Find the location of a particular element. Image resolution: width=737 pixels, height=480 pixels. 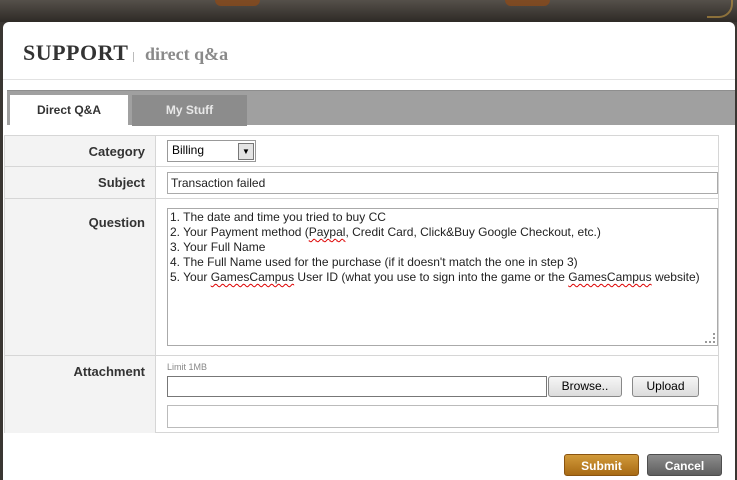

question-line: 3. Your Full Name is located at coordinates (218, 247).